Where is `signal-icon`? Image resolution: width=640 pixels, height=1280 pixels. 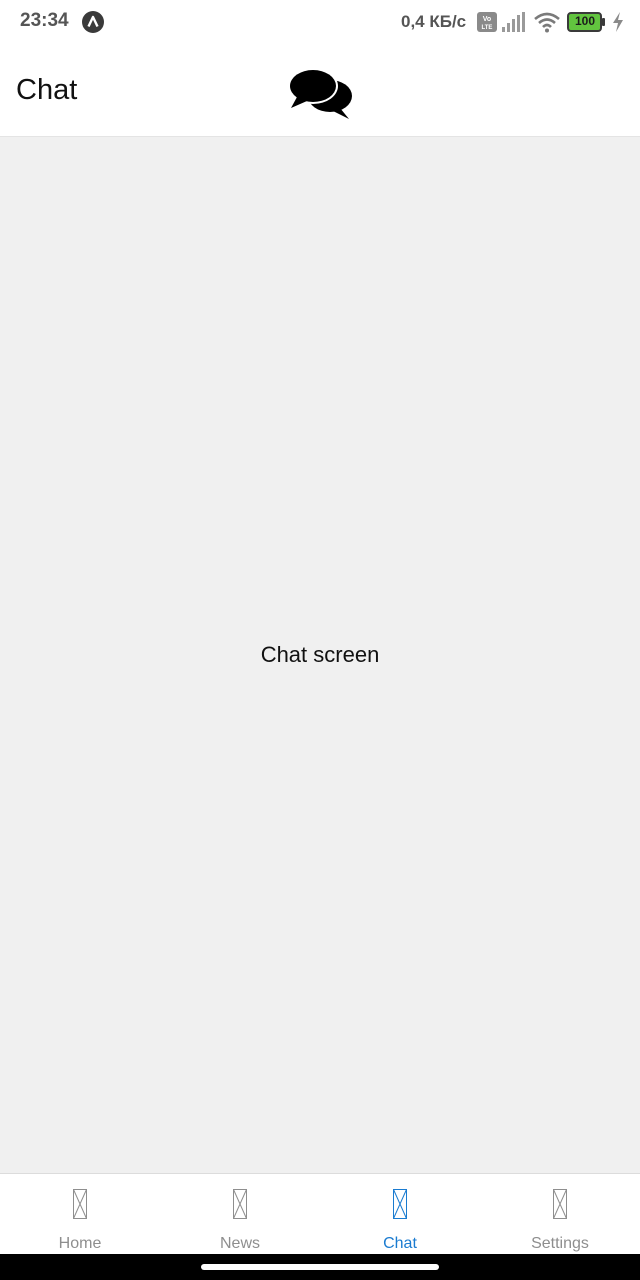 signal-icon is located at coordinates (513, 22).